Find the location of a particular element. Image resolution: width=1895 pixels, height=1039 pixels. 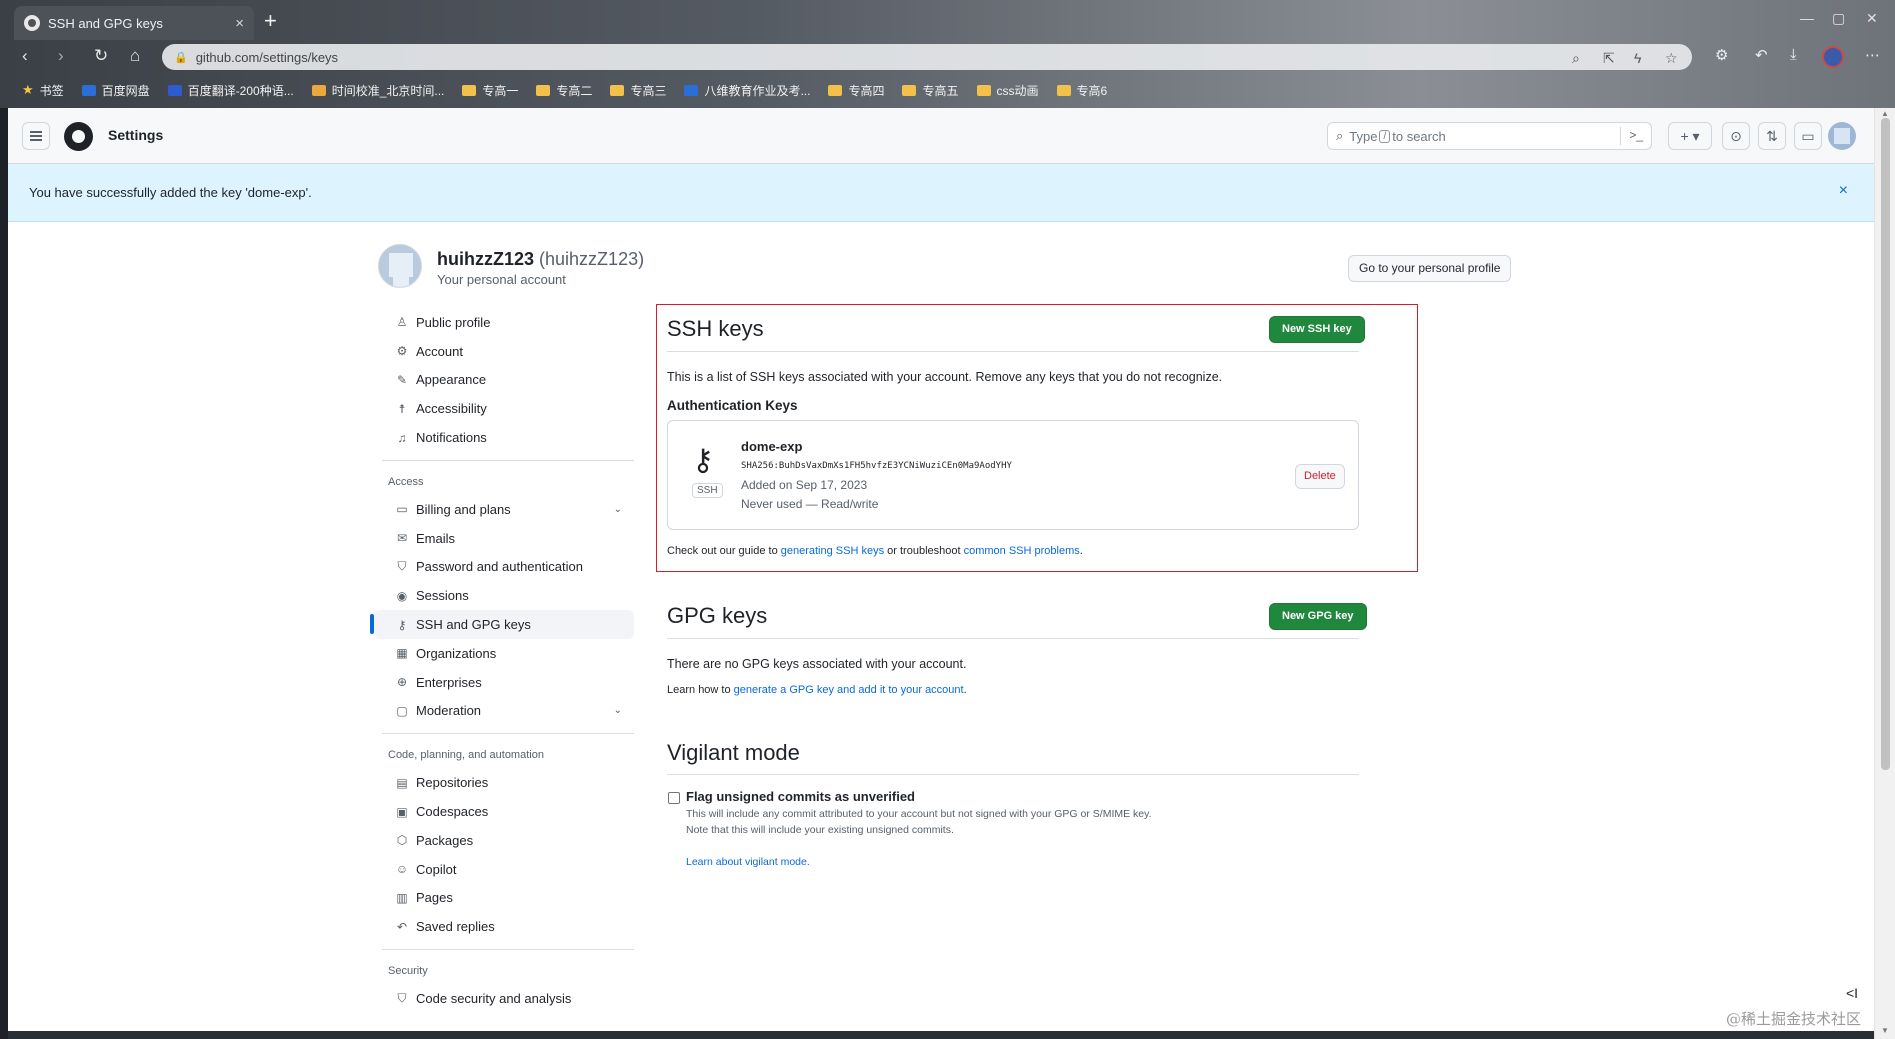

sidebar-item-pages: ▥ Pages is located at coordinates (504, 898).